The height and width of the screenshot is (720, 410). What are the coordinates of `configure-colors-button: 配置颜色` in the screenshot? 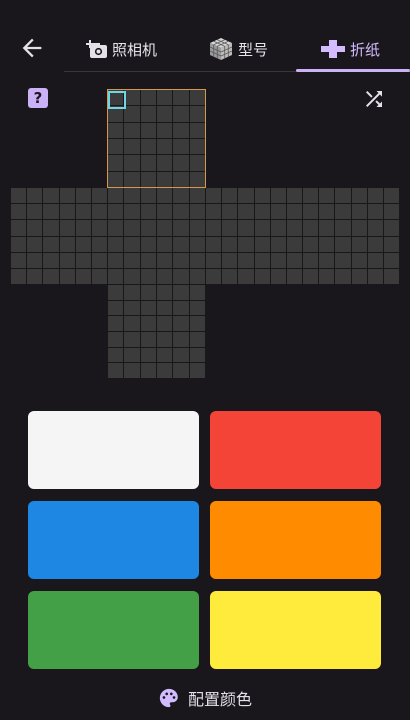 It's located at (205, 698).